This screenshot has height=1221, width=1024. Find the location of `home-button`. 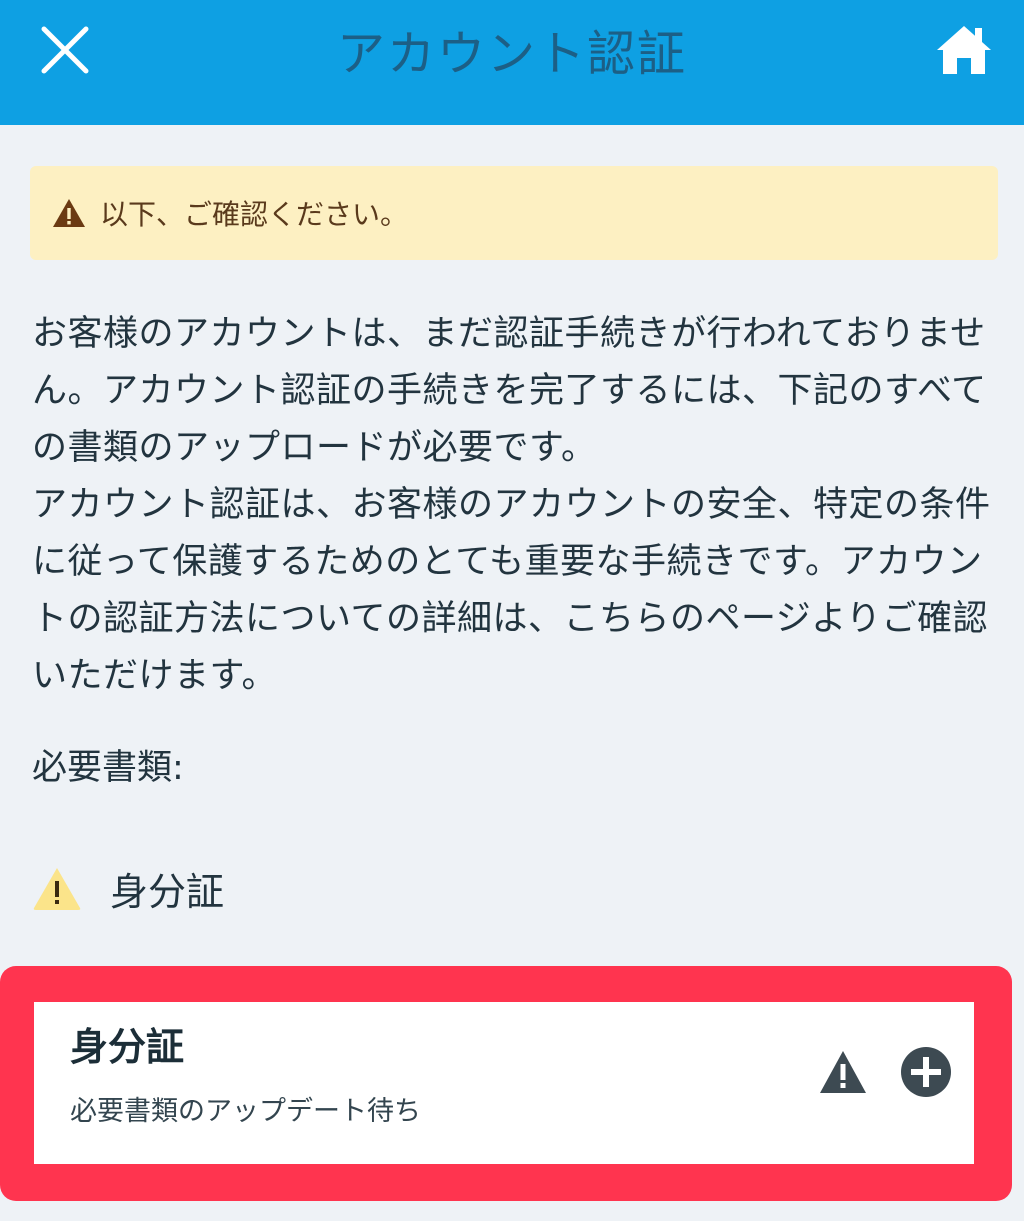

home-button is located at coordinates (964, 50).